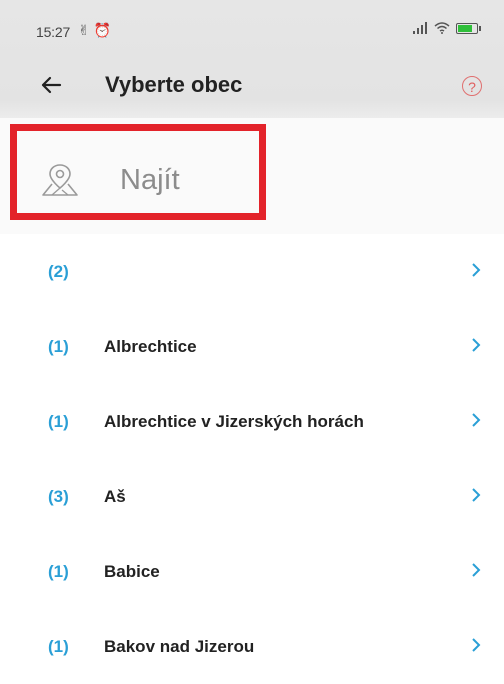  What do you see at coordinates (468, 28) in the screenshot?
I see `battery-icon` at bounding box center [468, 28].